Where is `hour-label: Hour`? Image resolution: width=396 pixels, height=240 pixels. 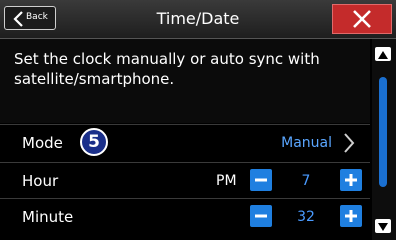 hour-label: Hour is located at coordinates (40, 181).